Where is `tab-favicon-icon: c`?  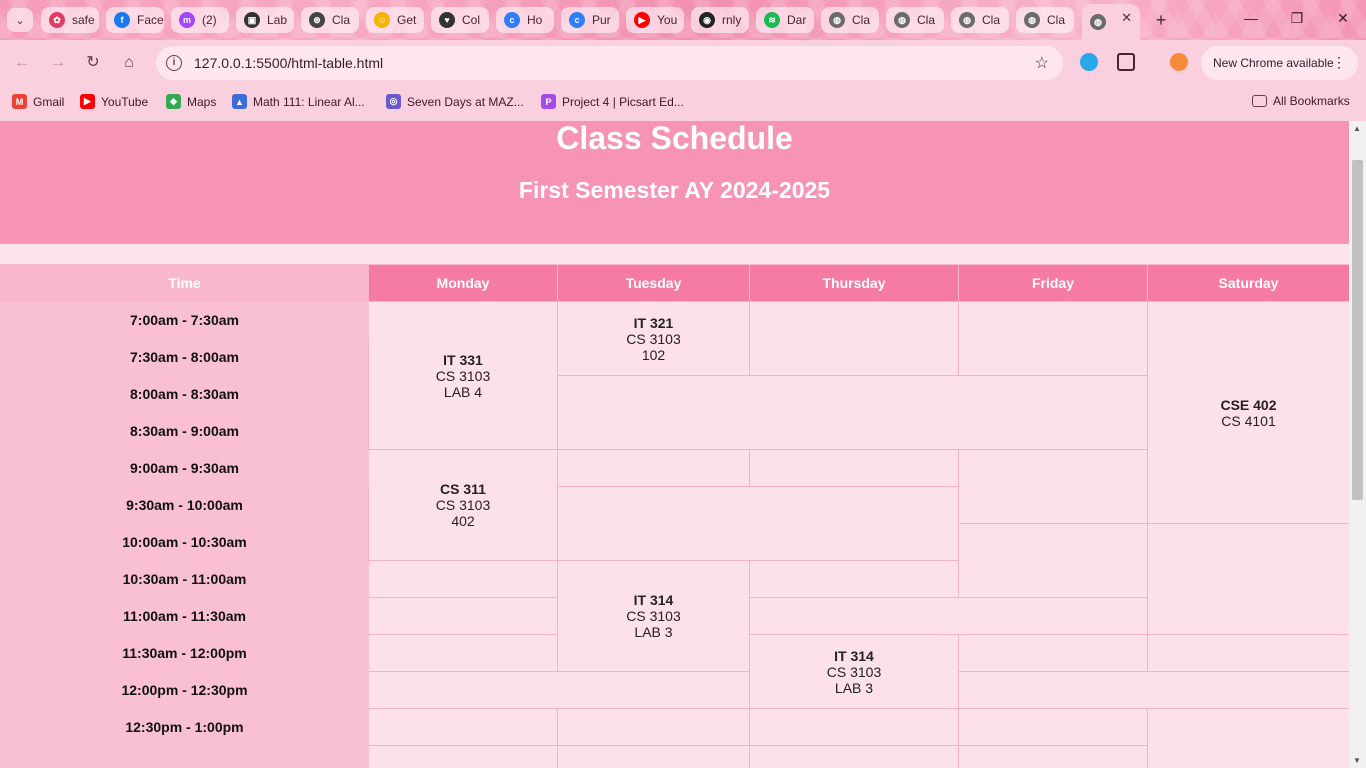 tab-favicon-icon: c is located at coordinates (512, 20).